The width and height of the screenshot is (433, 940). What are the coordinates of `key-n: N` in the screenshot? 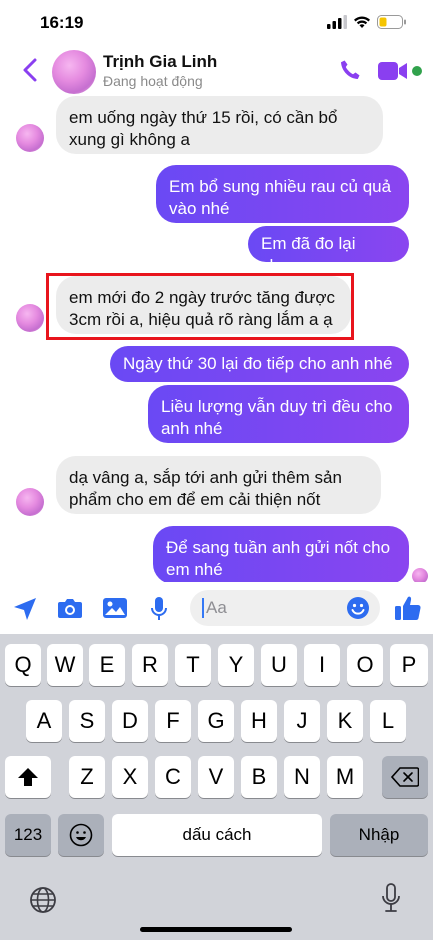 It's located at (302, 777).